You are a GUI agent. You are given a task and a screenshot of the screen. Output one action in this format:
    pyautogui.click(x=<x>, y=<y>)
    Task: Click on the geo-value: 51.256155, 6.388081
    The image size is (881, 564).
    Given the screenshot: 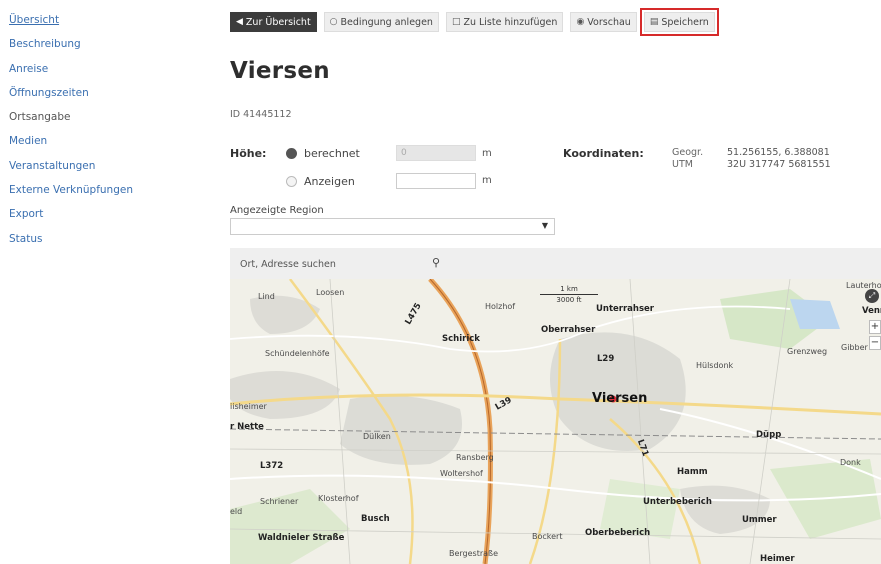 What is the action you would take?
    pyautogui.click(x=778, y=152)
    